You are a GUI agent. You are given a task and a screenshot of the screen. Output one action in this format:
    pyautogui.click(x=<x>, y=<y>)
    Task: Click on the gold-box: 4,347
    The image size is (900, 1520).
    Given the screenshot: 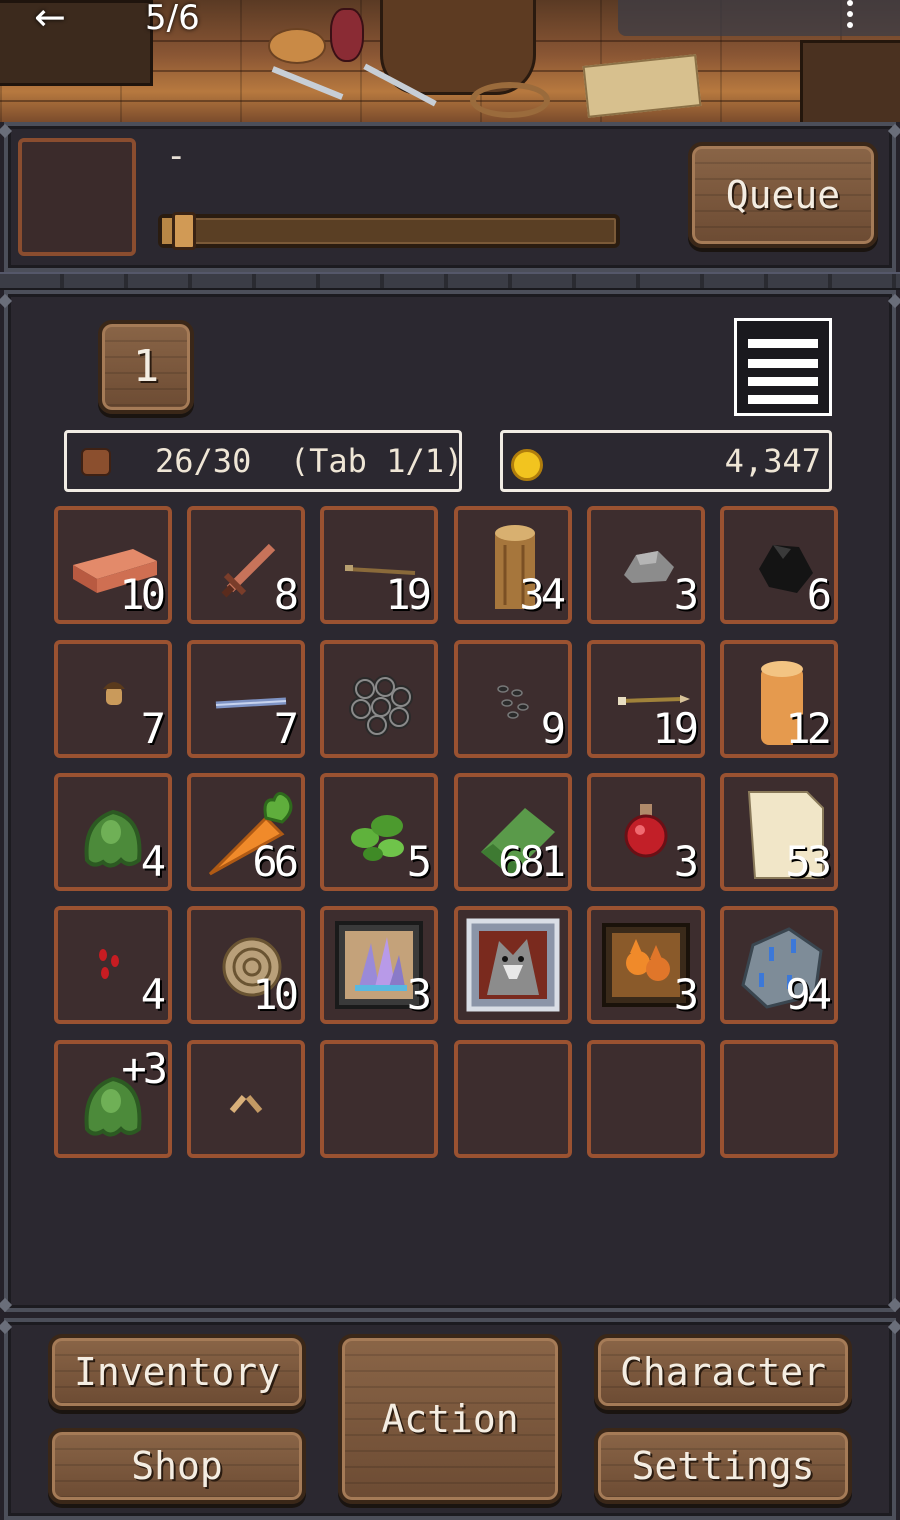 What is the action you would take?
    pyautogui.click(x=666, y=461)
    